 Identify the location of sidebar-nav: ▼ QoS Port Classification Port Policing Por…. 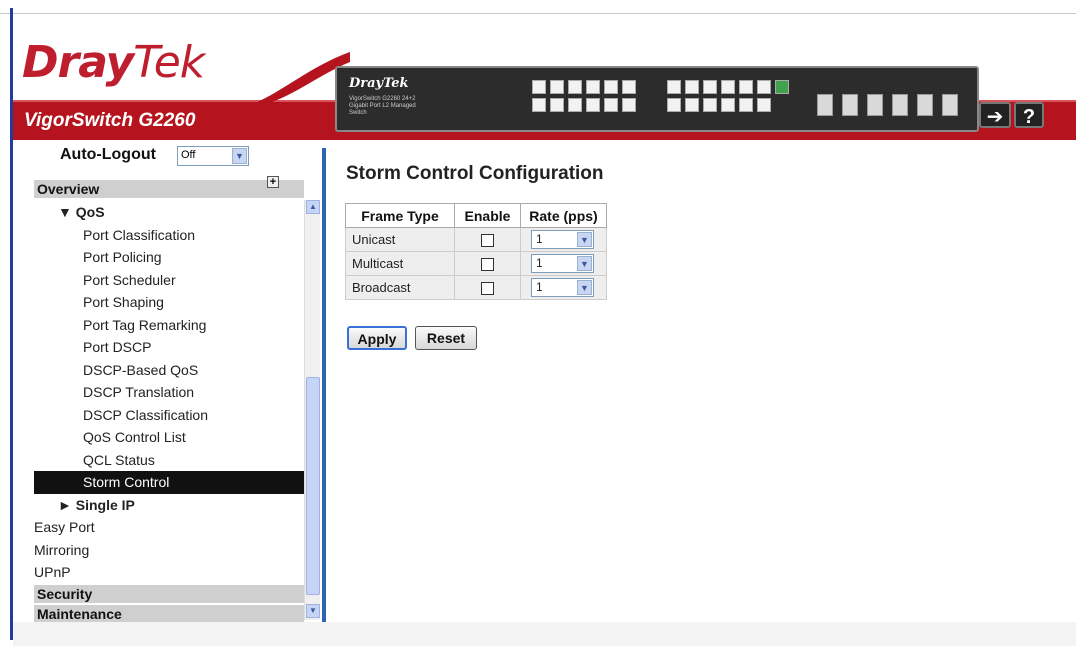
(169, 392).